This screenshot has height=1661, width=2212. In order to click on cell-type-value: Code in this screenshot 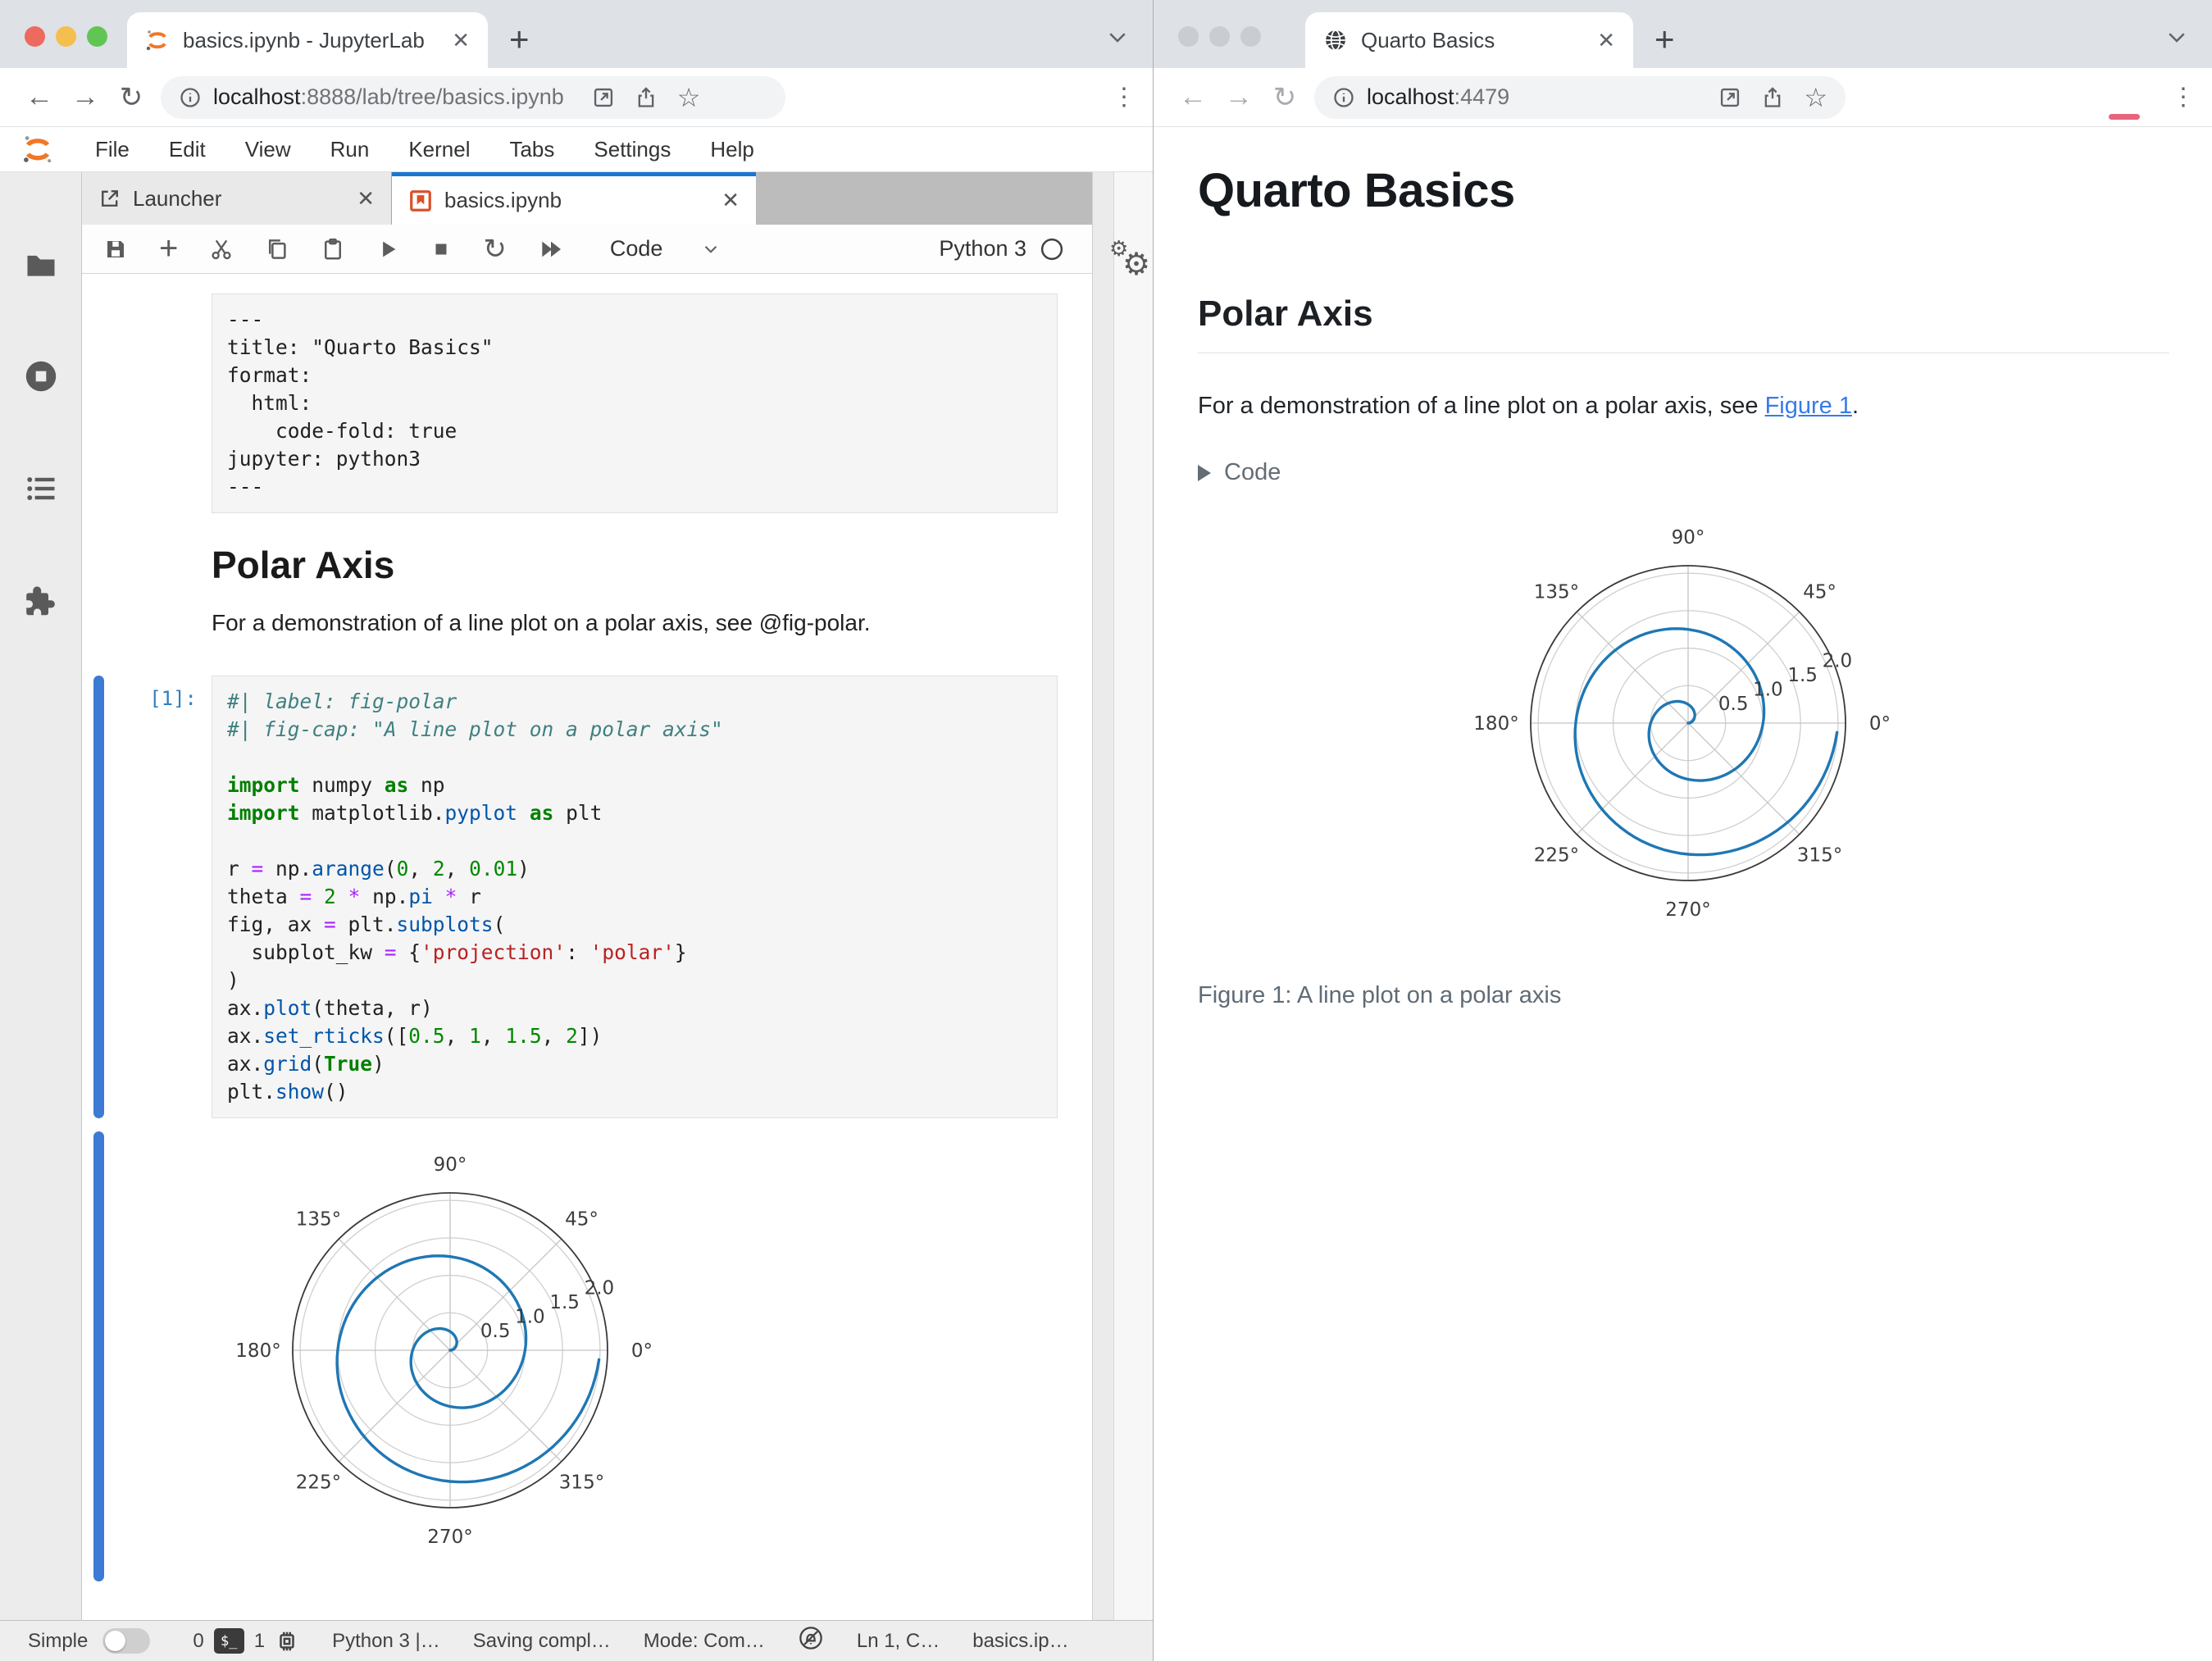, I will do `click(636, 248)`.